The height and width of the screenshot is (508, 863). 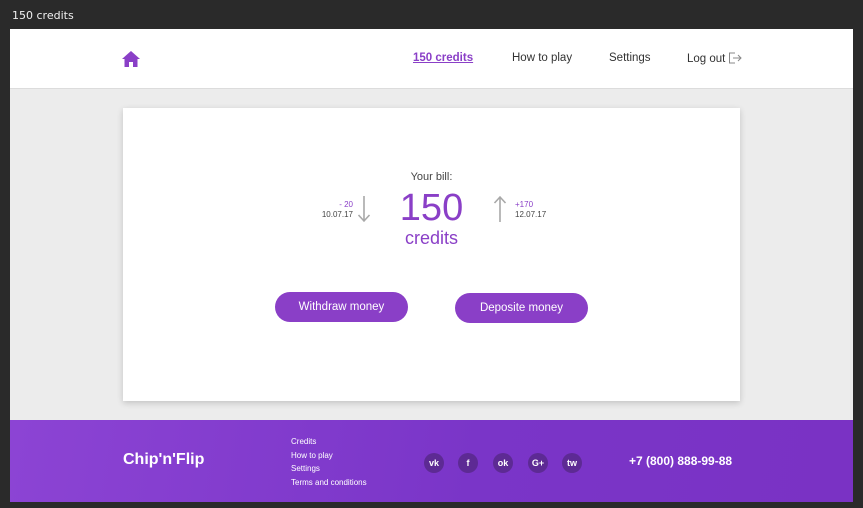 What do you see at coordinates (468, 463) in the screenshot?
I see `facebook-icon: f` at bounding box center [468, 463].